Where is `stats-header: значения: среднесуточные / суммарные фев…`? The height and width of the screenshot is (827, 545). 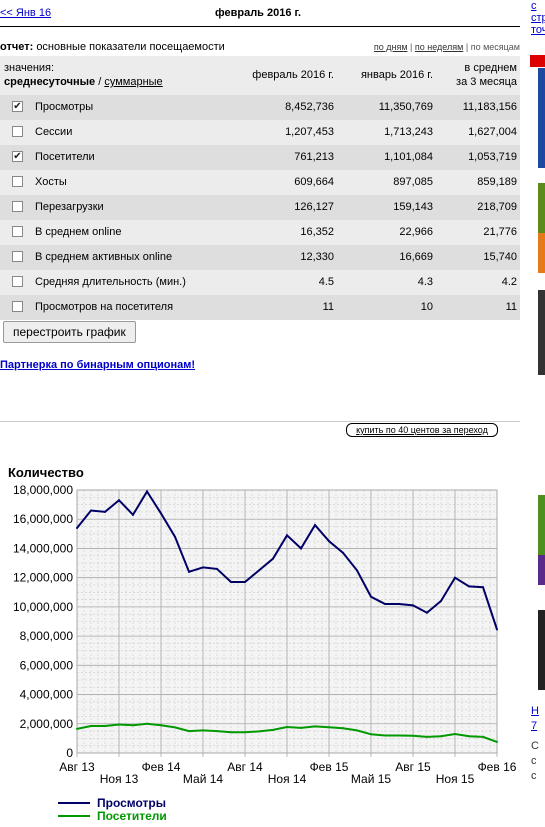 stats-header: значения: среднесуточные / суммарные фев… is located at coordinates (260, 75).